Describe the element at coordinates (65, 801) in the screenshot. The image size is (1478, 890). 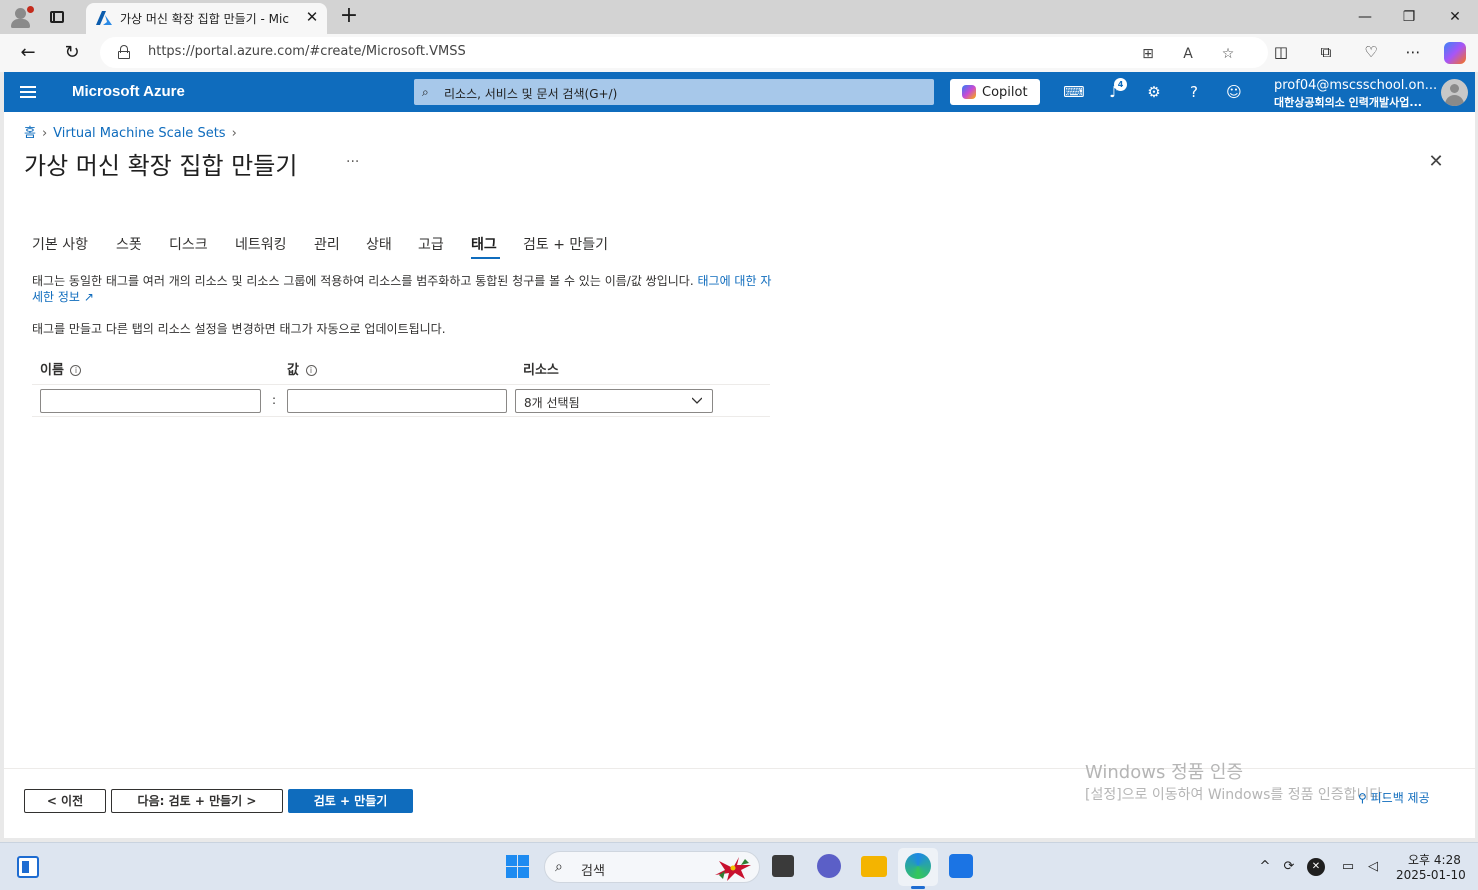
I see `previous-button: < 이전` at that location.